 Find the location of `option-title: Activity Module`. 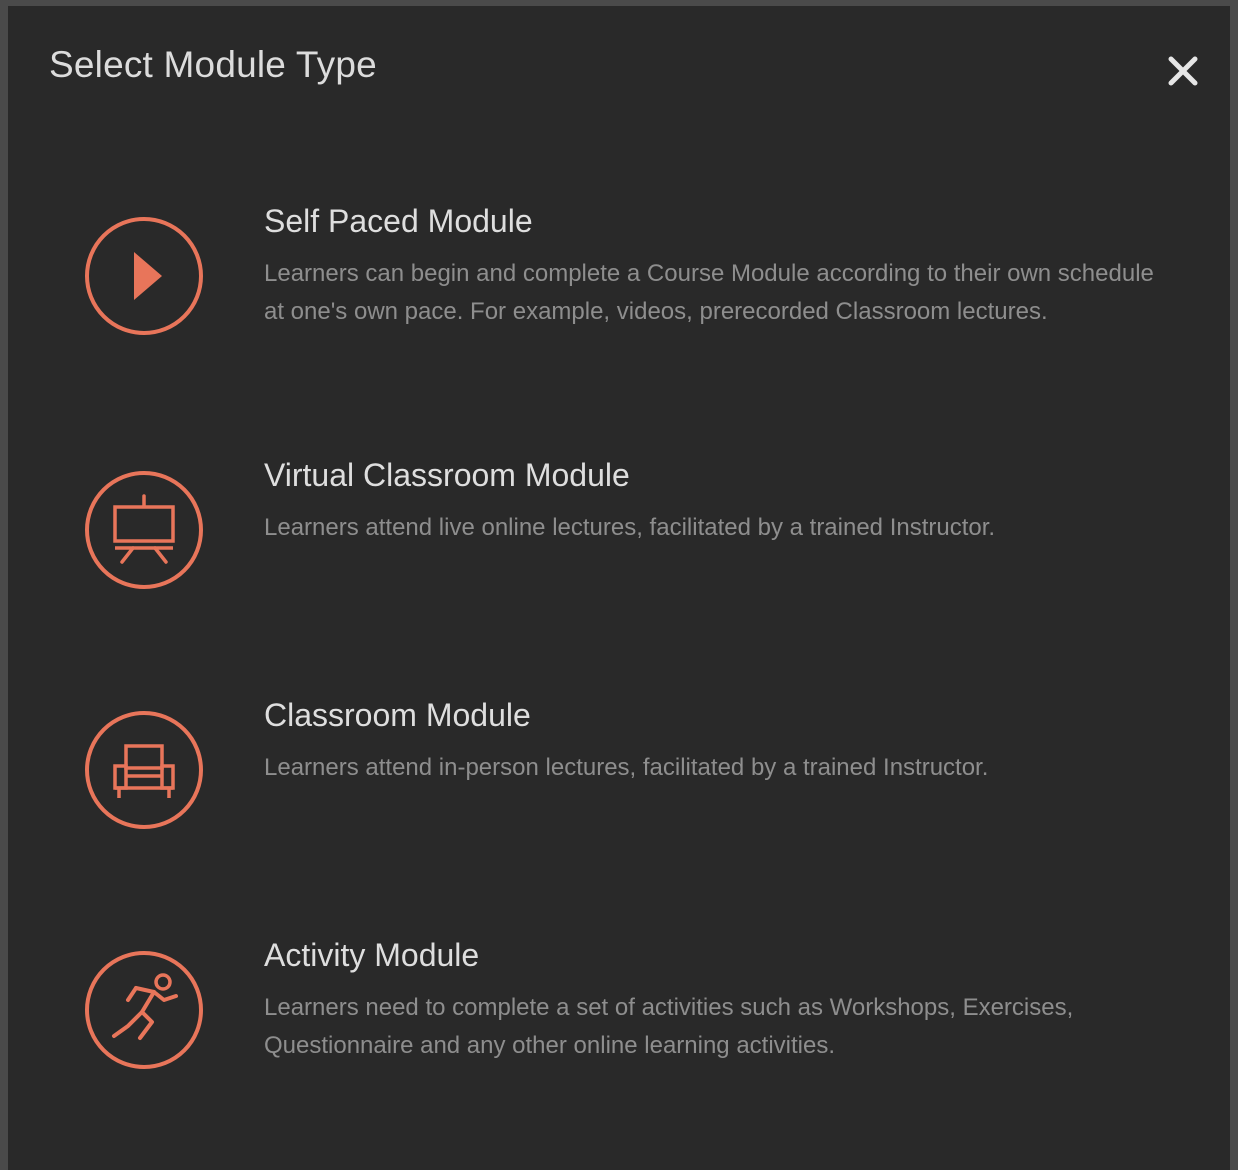

option-title: Activity Module is located at coordinates (372, 955).